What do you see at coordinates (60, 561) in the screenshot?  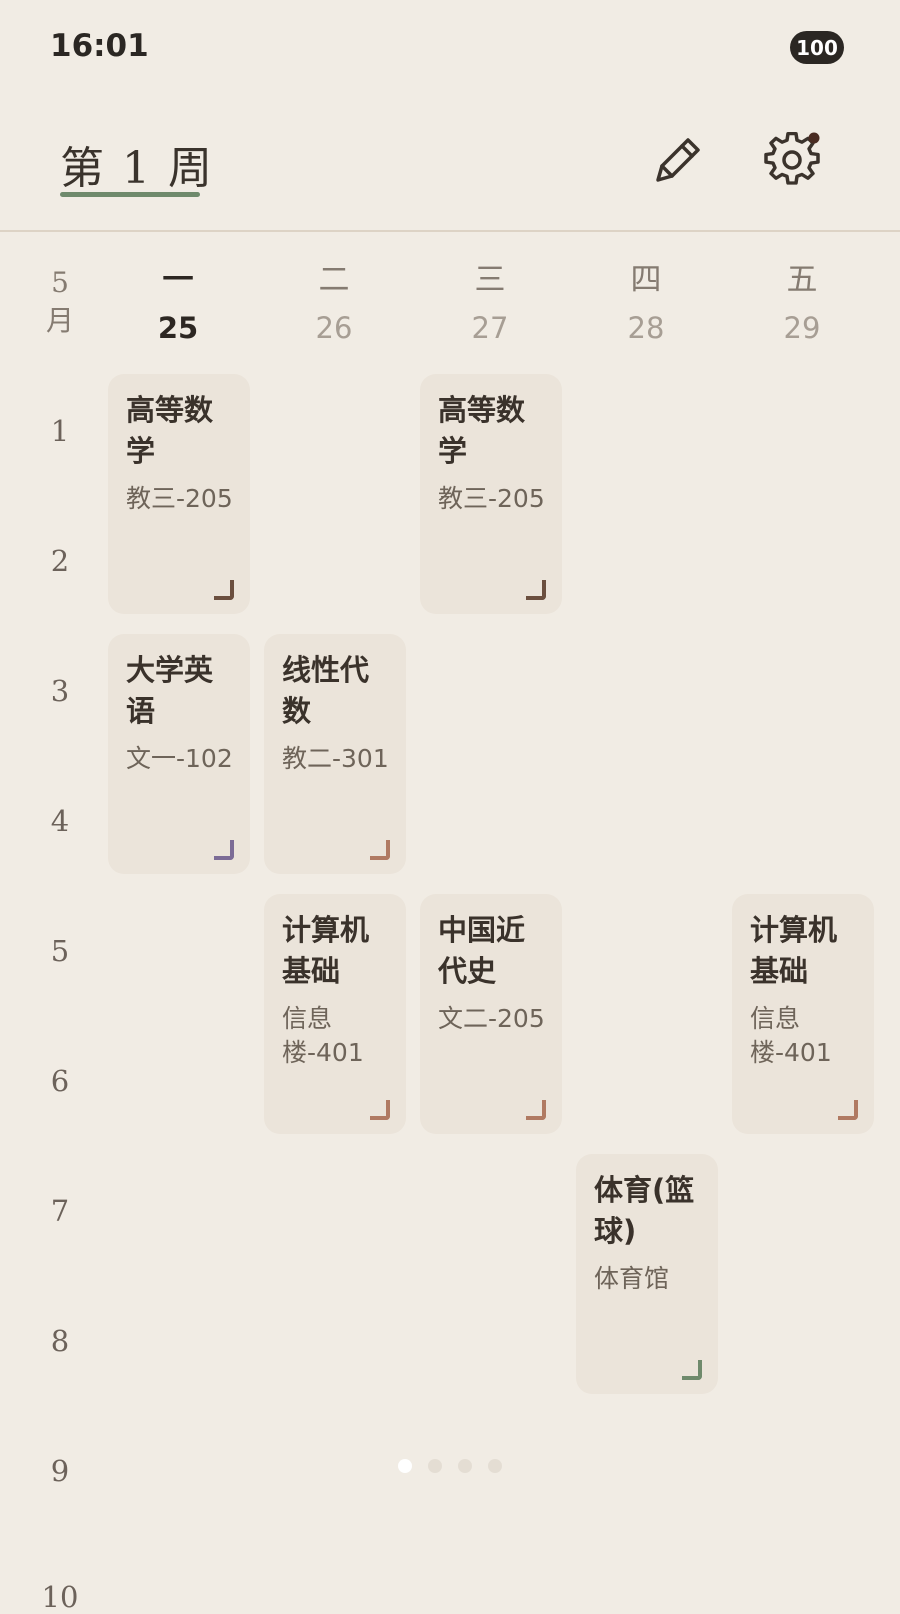 I see `period-number: 2` at bounding box center [60, 561].